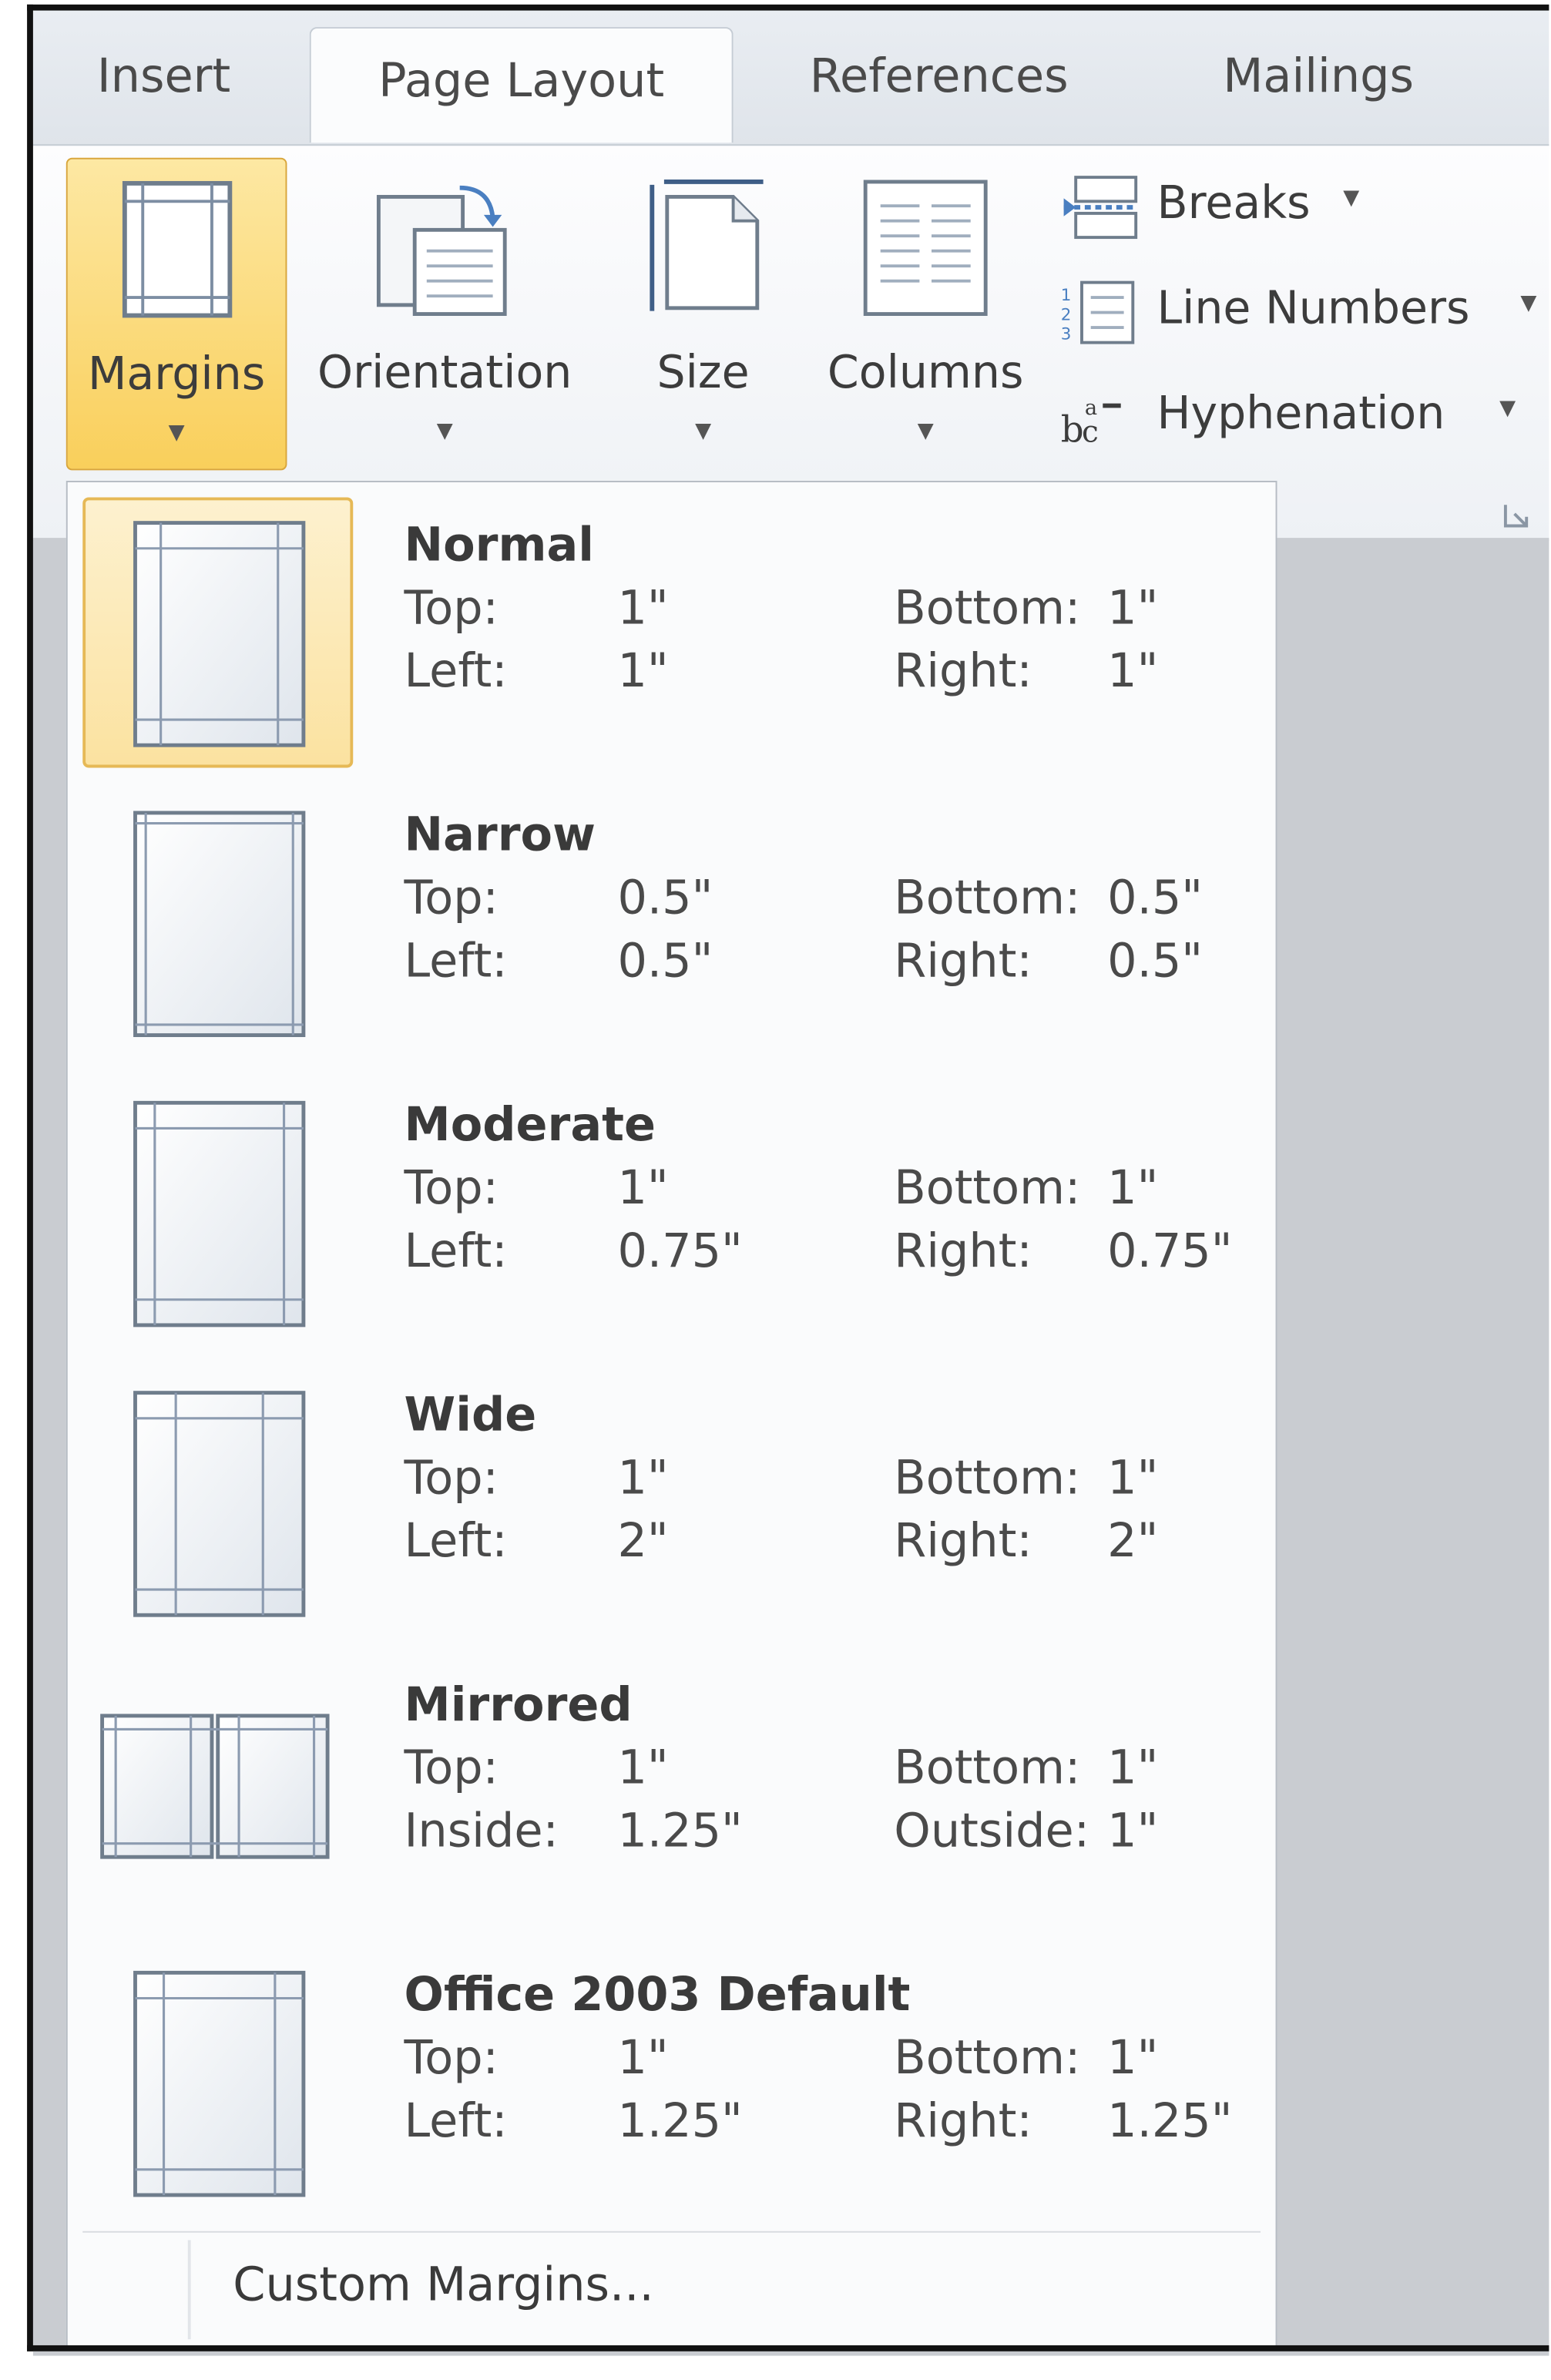 This screenshot has width=1551, height=2380. I want to click on option-name: Narrow, so click(500, 836).